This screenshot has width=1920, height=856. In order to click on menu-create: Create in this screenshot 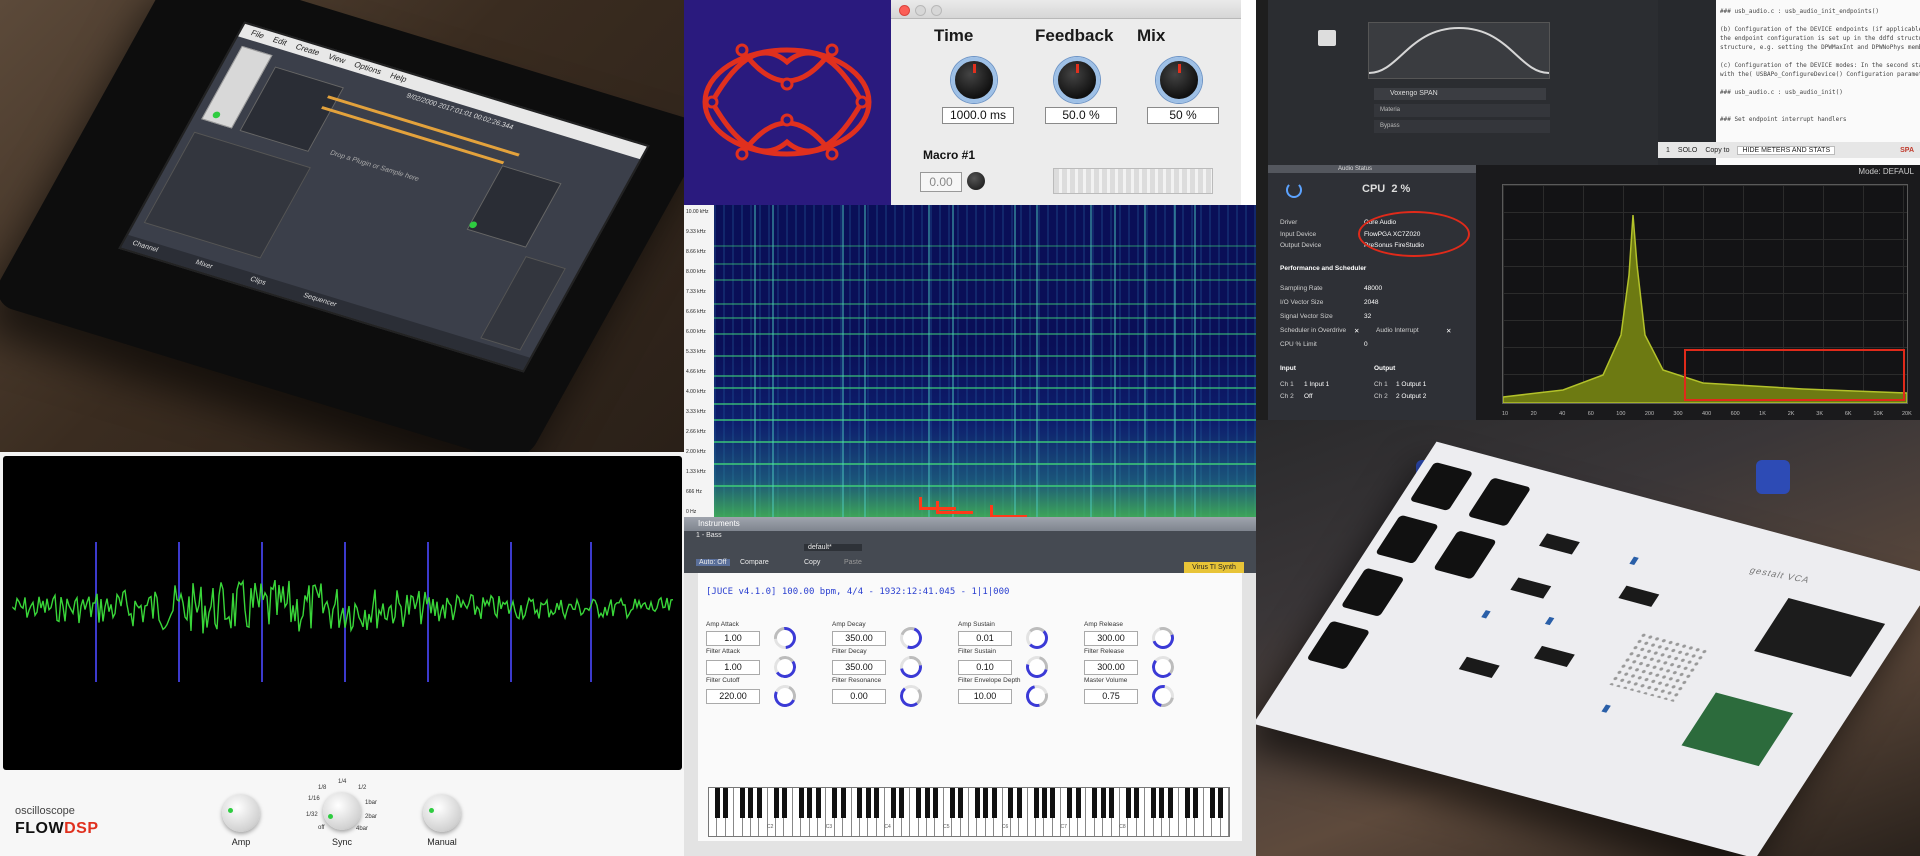, I will do `click(307, 50)`.